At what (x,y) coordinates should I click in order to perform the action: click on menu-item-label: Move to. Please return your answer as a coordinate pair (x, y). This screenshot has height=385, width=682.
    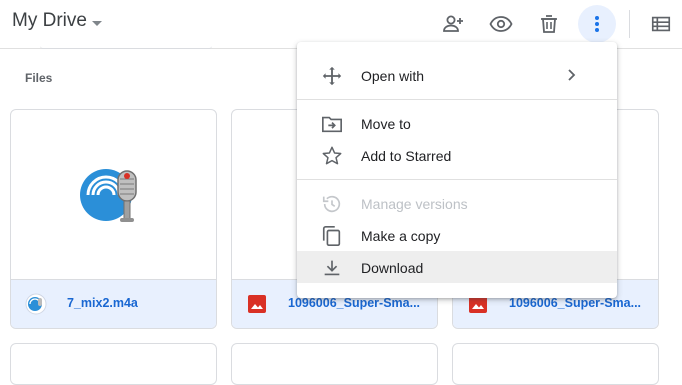
    Looking at the image, I should click on (386, 124).